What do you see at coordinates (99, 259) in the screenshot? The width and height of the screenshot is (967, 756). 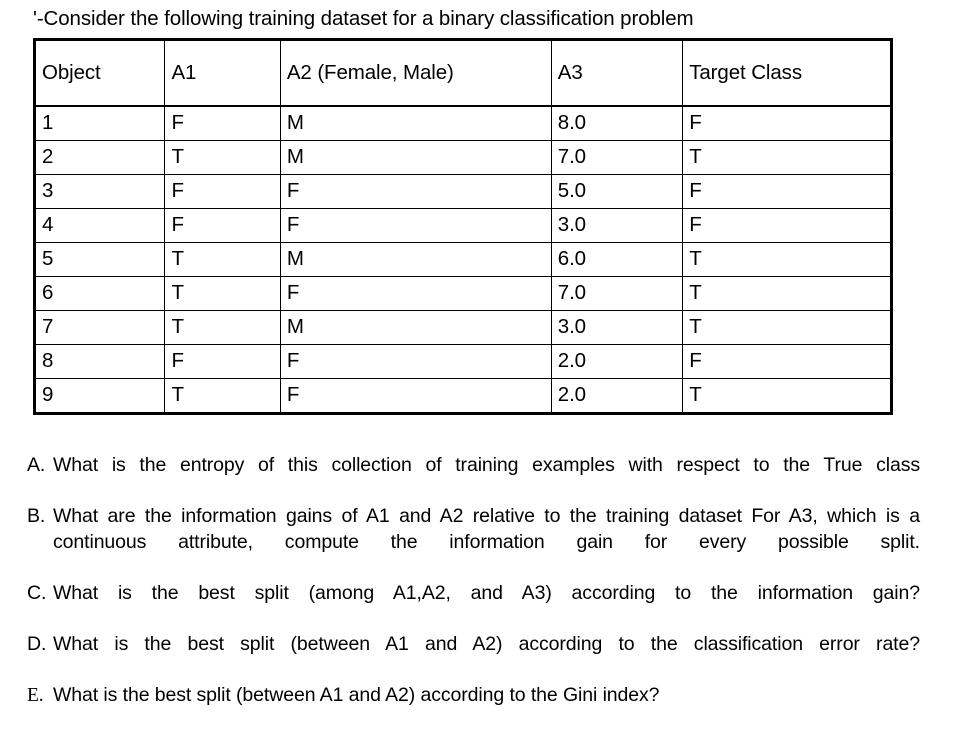 I see `cell-object: 5` at bounding box center [99, 259].